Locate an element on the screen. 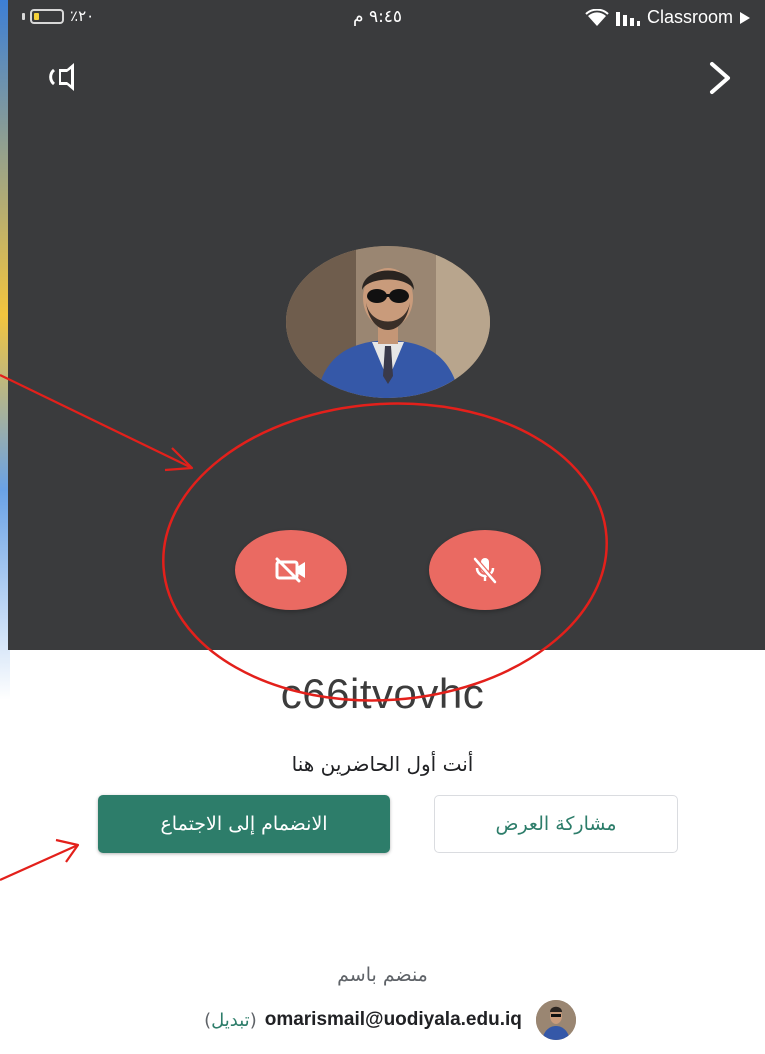 The image size is (765, 1054). speaker-icon is located at coordinates (61, 77).